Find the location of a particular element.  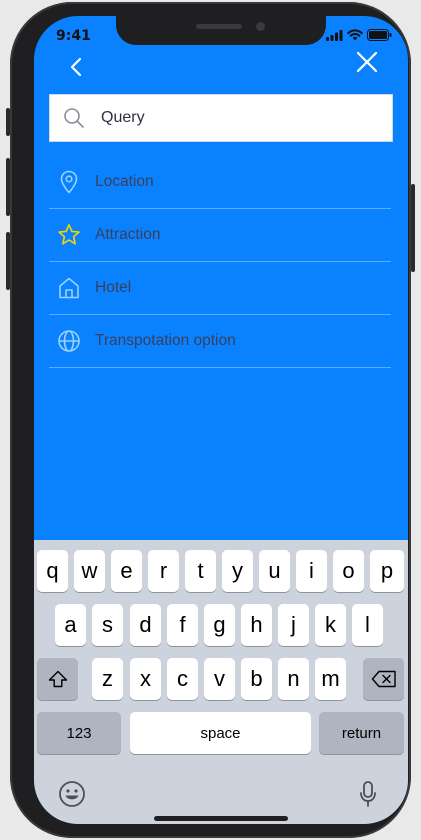

key-i: i is located at coordinates (311, 571).